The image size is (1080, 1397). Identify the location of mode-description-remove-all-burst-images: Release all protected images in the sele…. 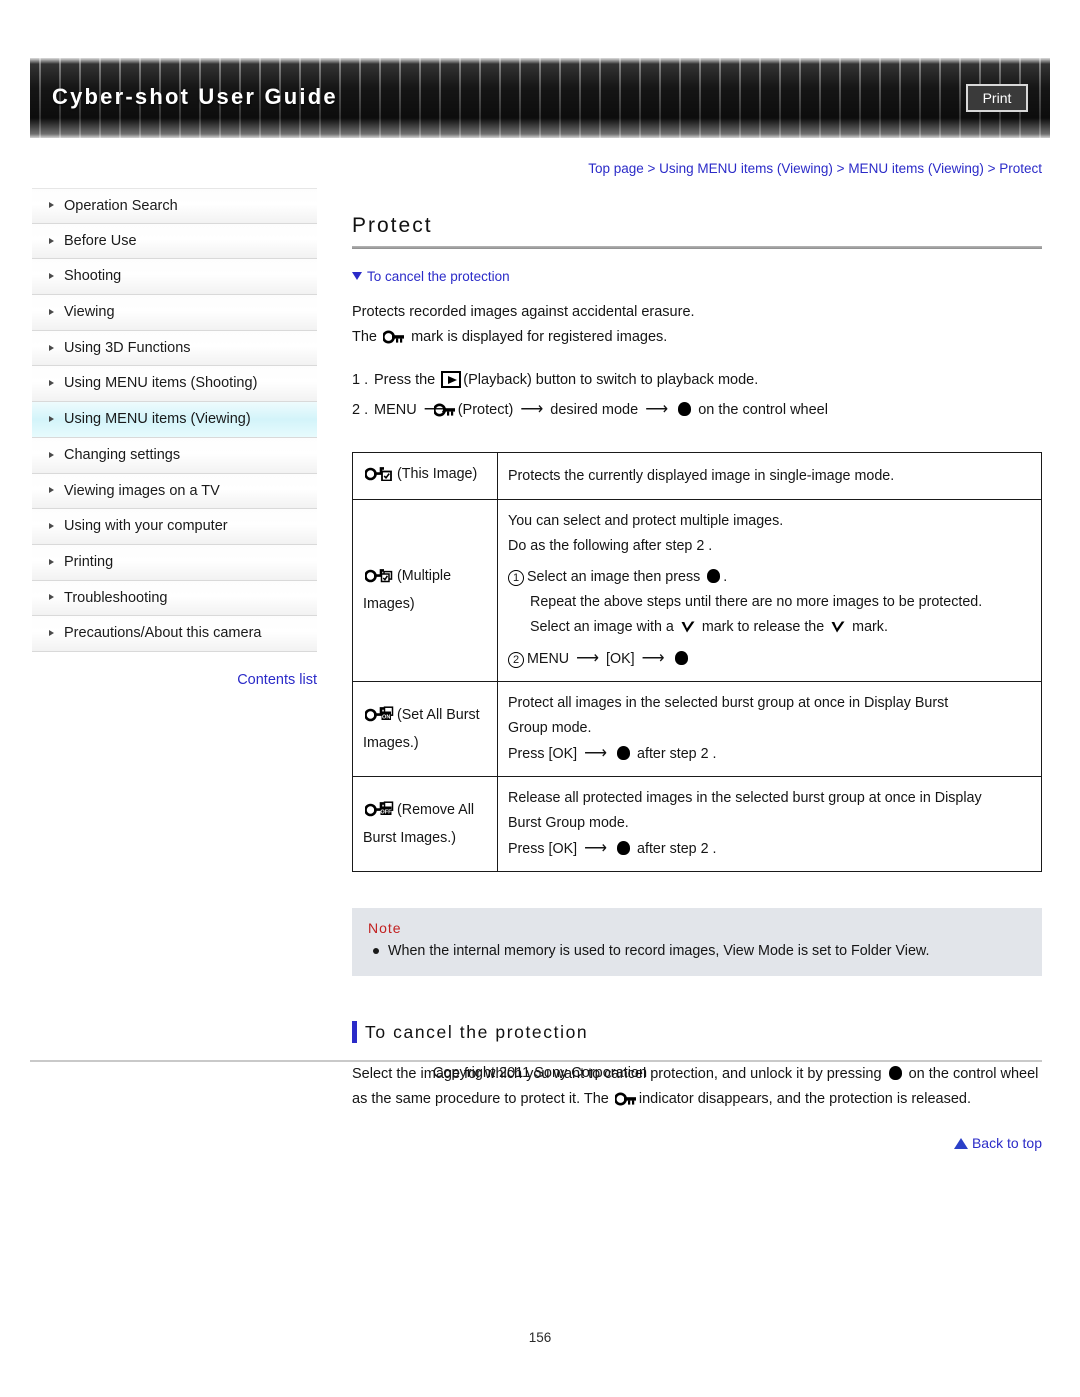
(769, 824).